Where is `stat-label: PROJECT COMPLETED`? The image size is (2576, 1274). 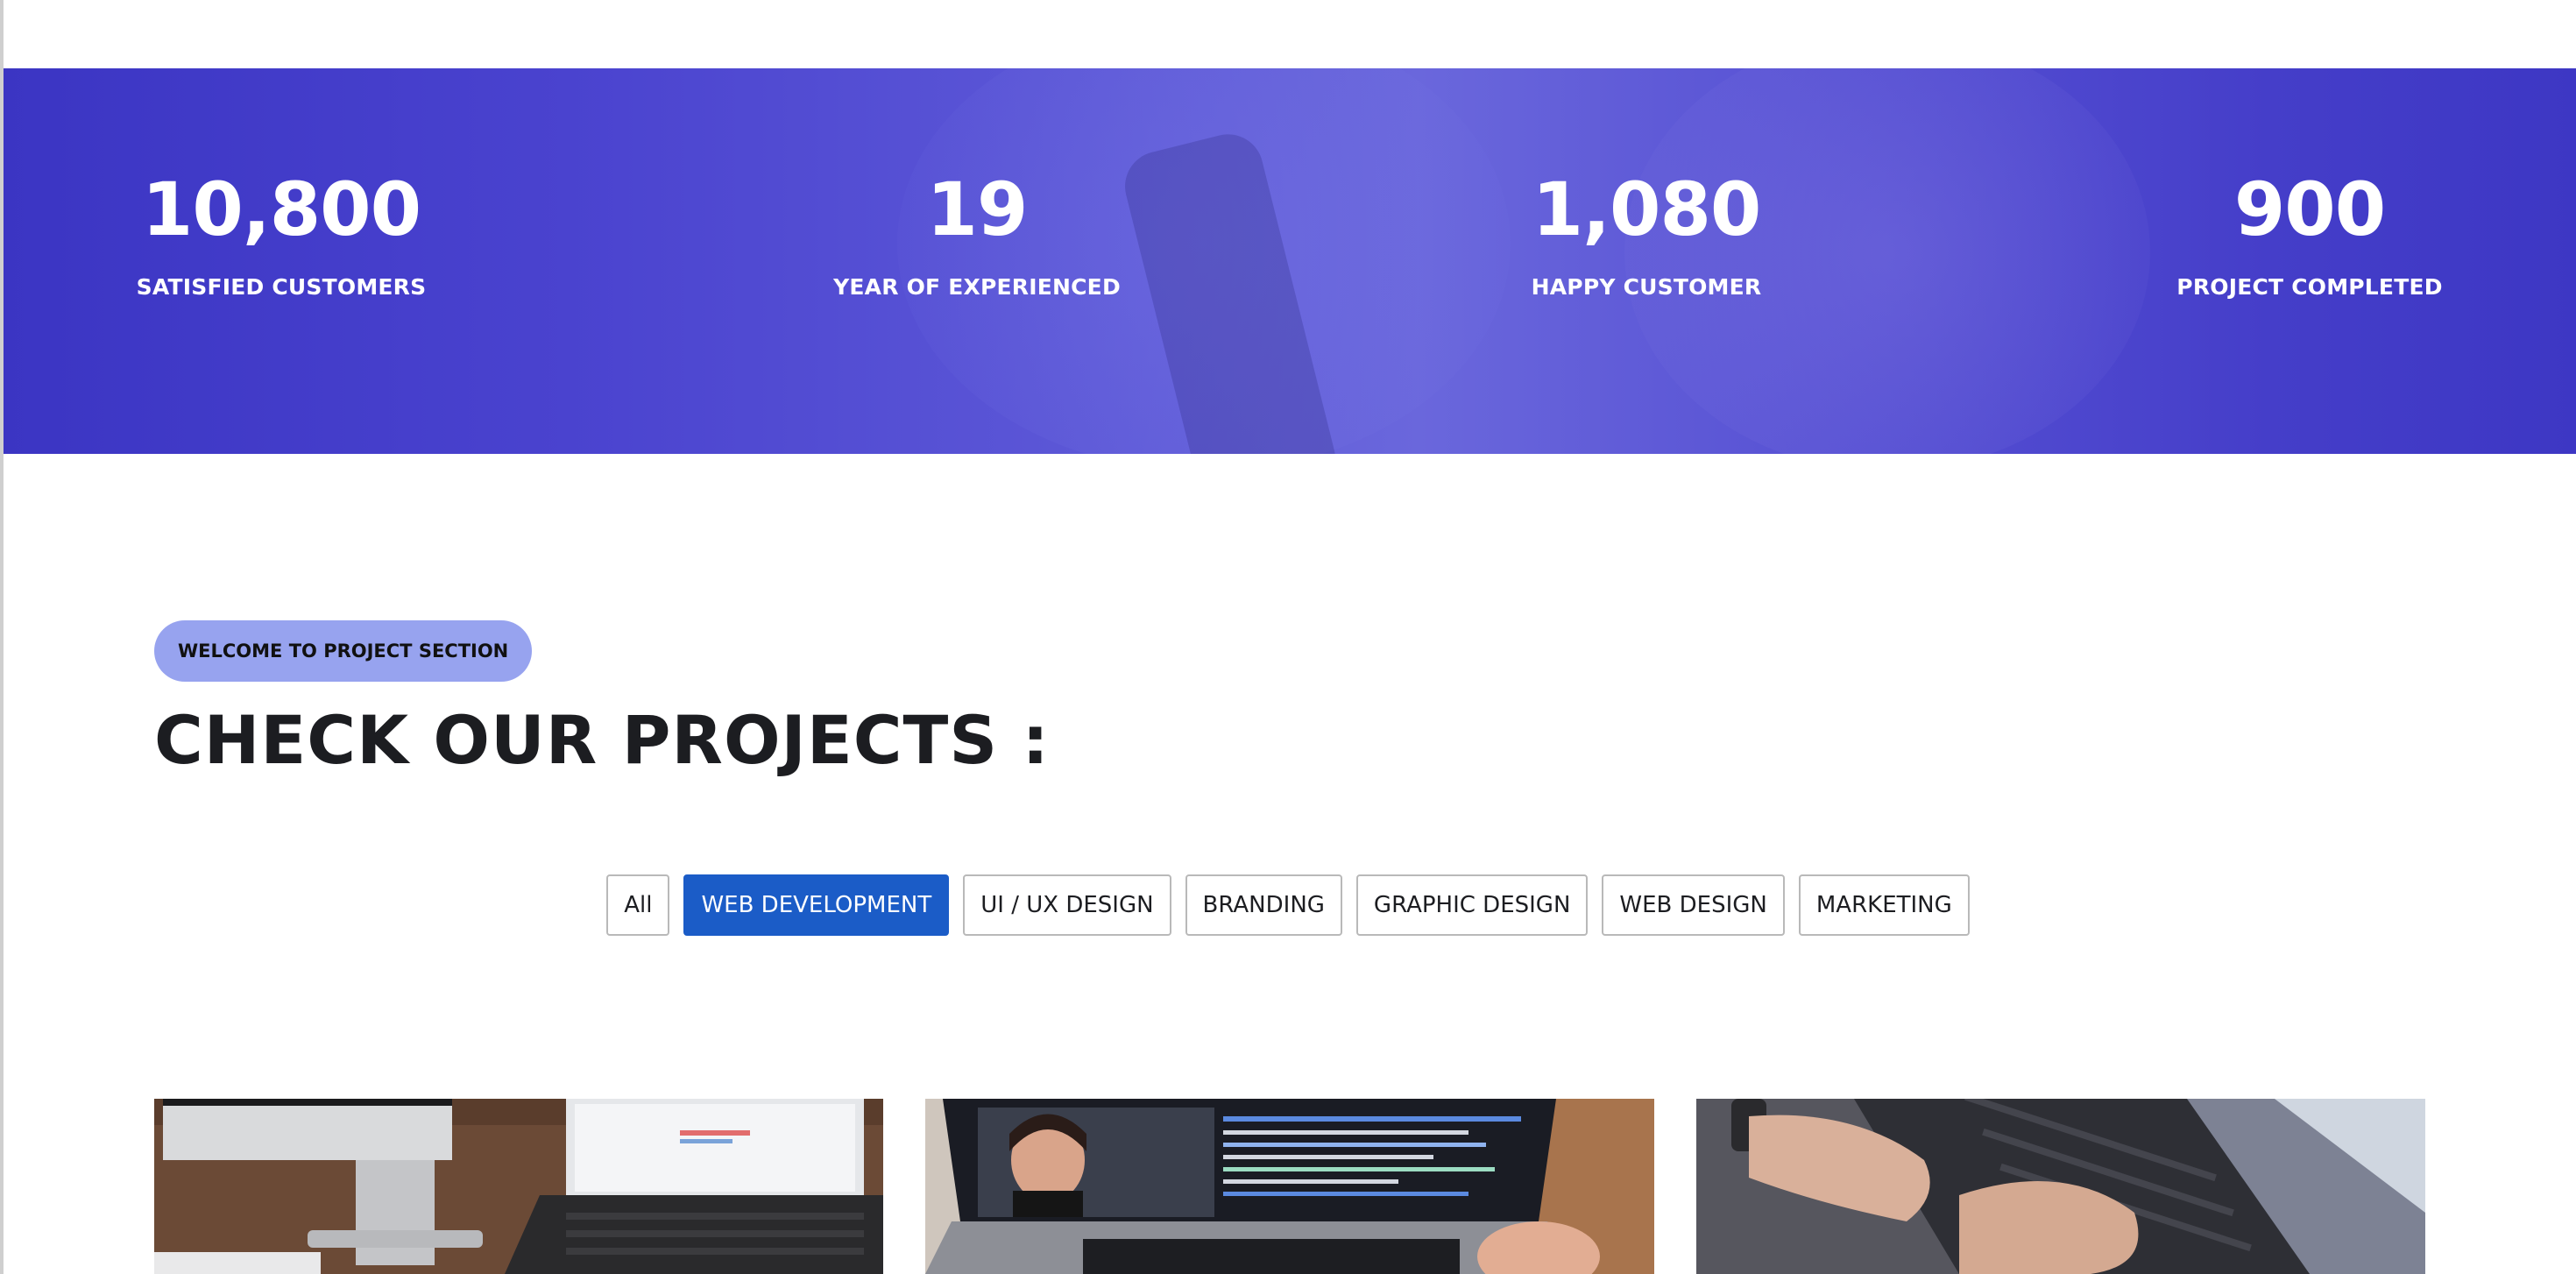 stat-label: PROJECT COMPLETED is located at coordinates (2309, 287).